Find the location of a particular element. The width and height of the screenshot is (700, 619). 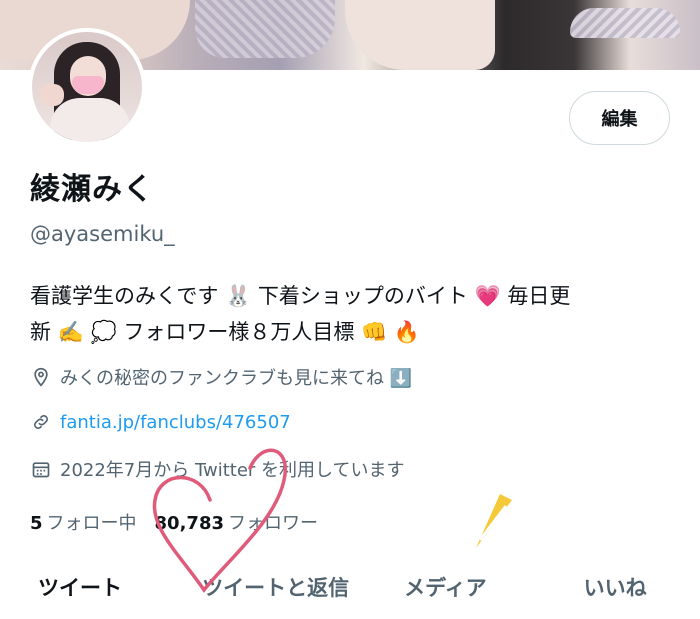

profile-tabs: ツイート ツイートと返信 メディア いいね is located at coordinates (350, 589).